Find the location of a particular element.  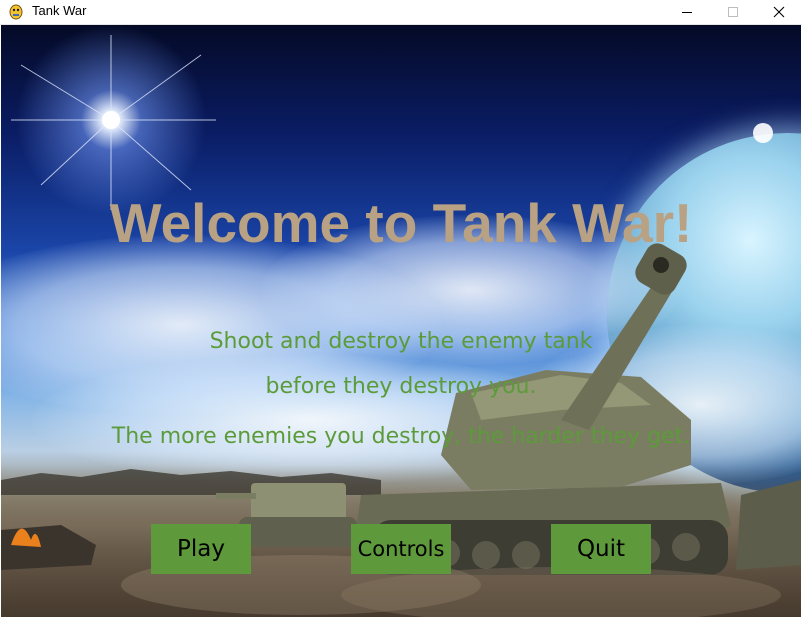

maximize-icon is located at coordinates (733, 12).